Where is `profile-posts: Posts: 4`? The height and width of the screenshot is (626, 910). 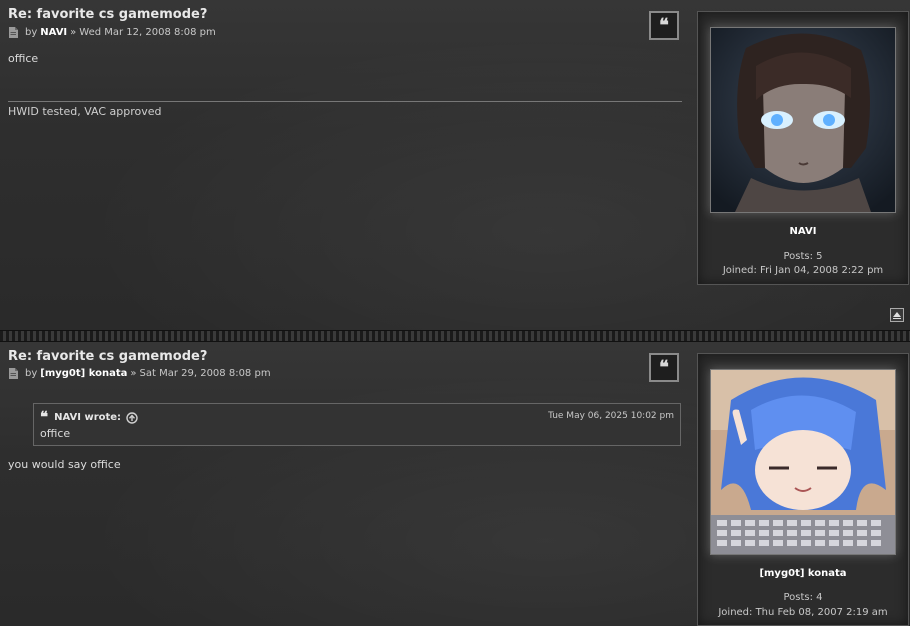
profile-posts: Posts: 4 is located at coordinates (803, 597).